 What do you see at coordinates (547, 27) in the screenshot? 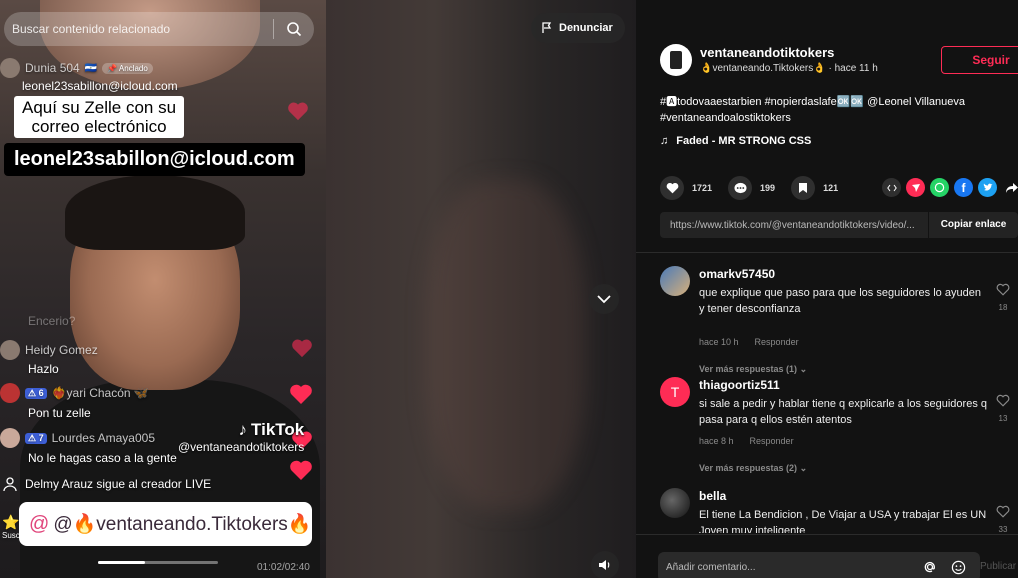
I see `flag-icon` at bounding box center [547, 27].